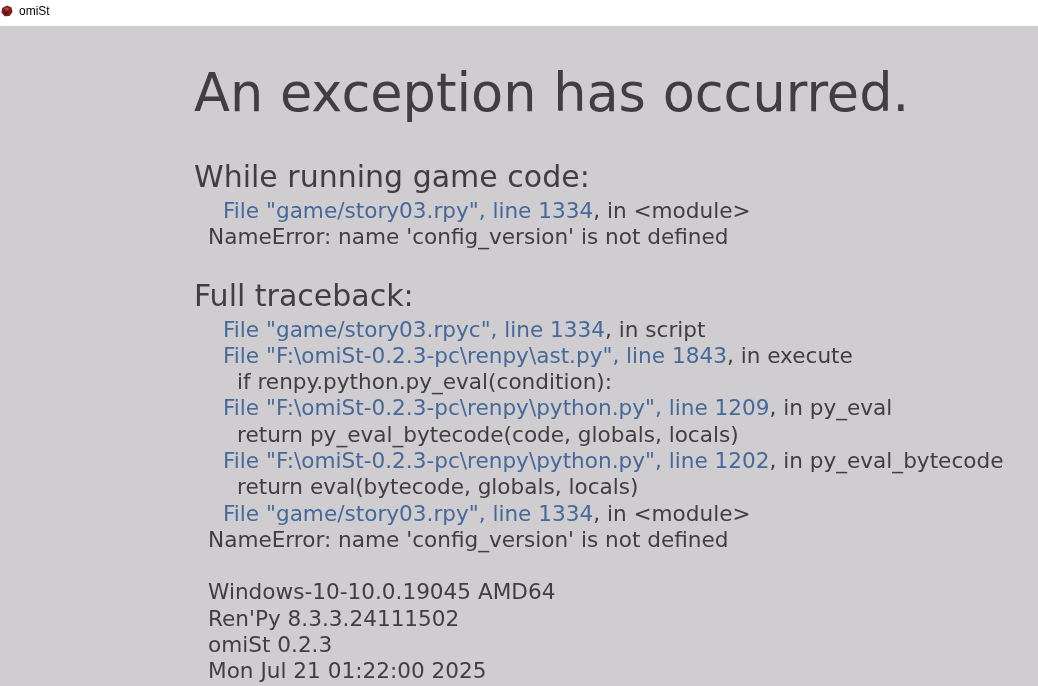 This screenshot has width=1038, height=686. What do you see at coordinates (304, 295) in the screenshot?
I see `section-heading: Full traceback:` at bounding box center [304, 295].